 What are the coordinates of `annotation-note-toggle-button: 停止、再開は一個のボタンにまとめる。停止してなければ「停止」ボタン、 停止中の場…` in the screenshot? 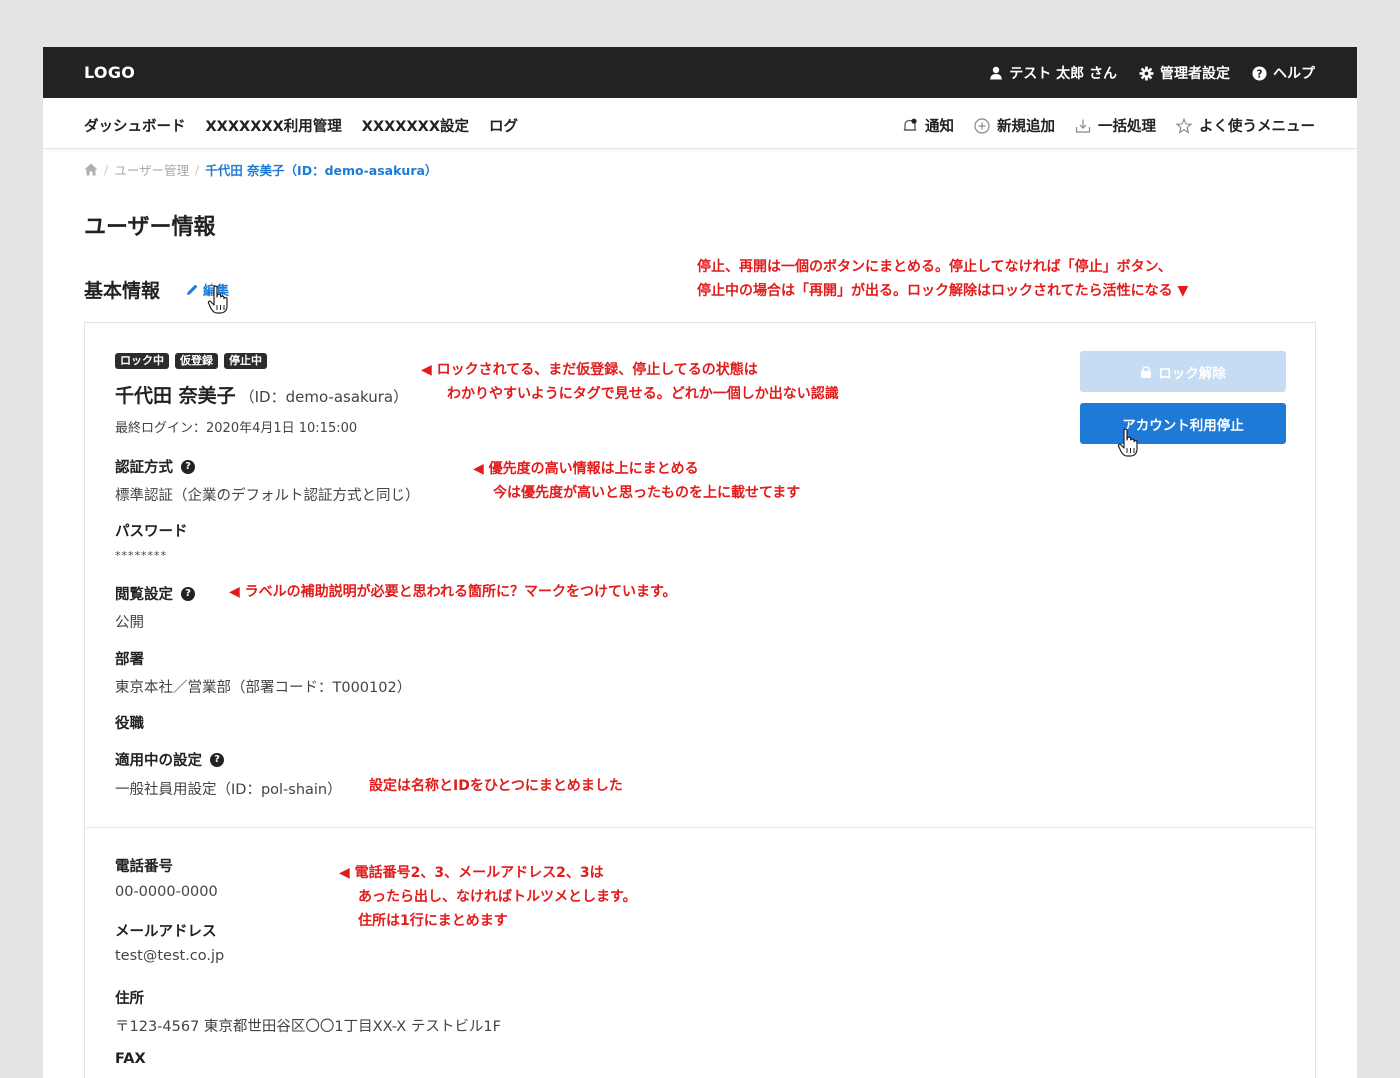 It's located at (942, 279).